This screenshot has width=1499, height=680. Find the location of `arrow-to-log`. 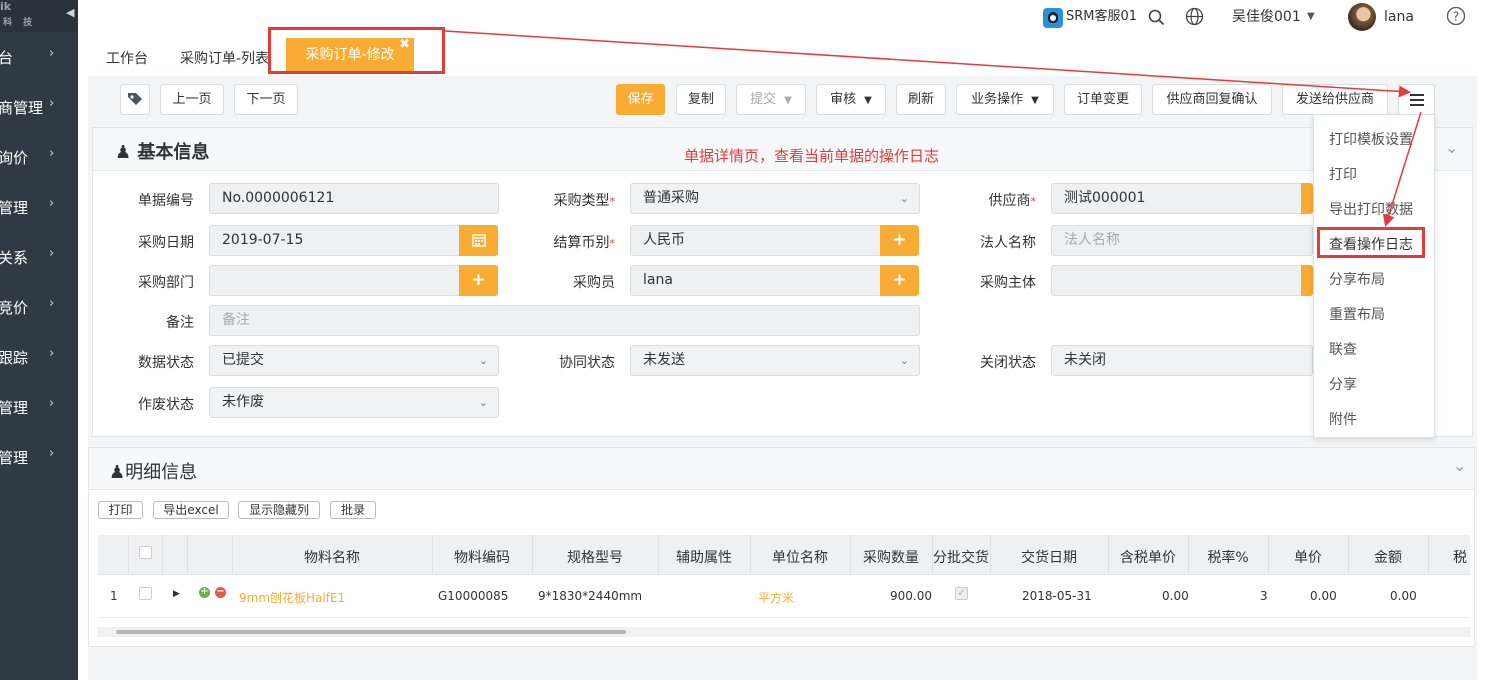

arrow-to-log is located at coordinates (1402, 169).